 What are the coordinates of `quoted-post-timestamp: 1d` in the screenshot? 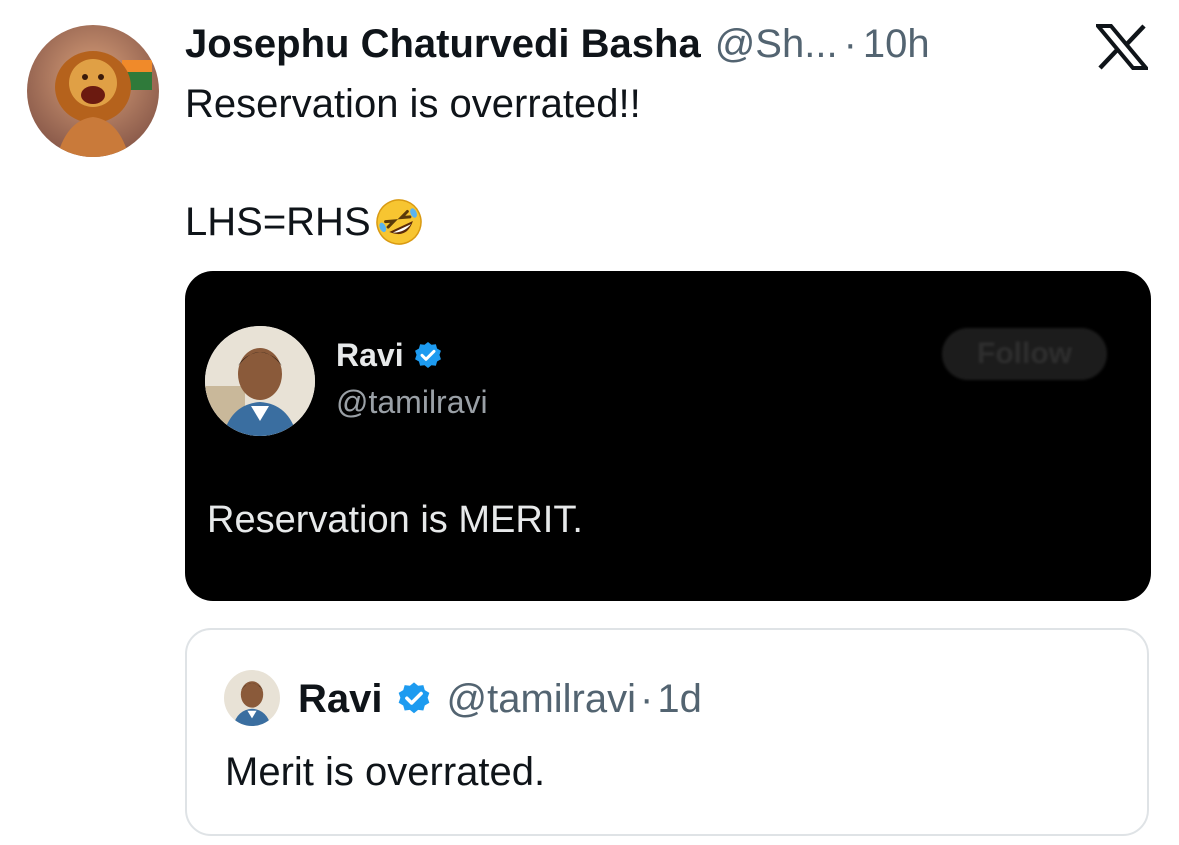 It's located at (679, 699).